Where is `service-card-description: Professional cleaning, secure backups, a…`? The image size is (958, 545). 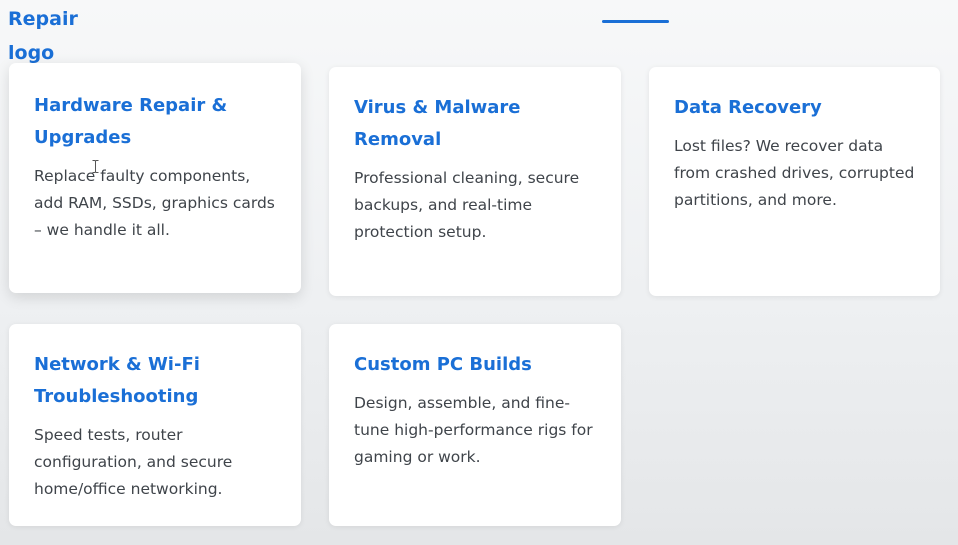
service-card-description: Professional cleaning, secure backups, a… is located at coordinates (467, 205).